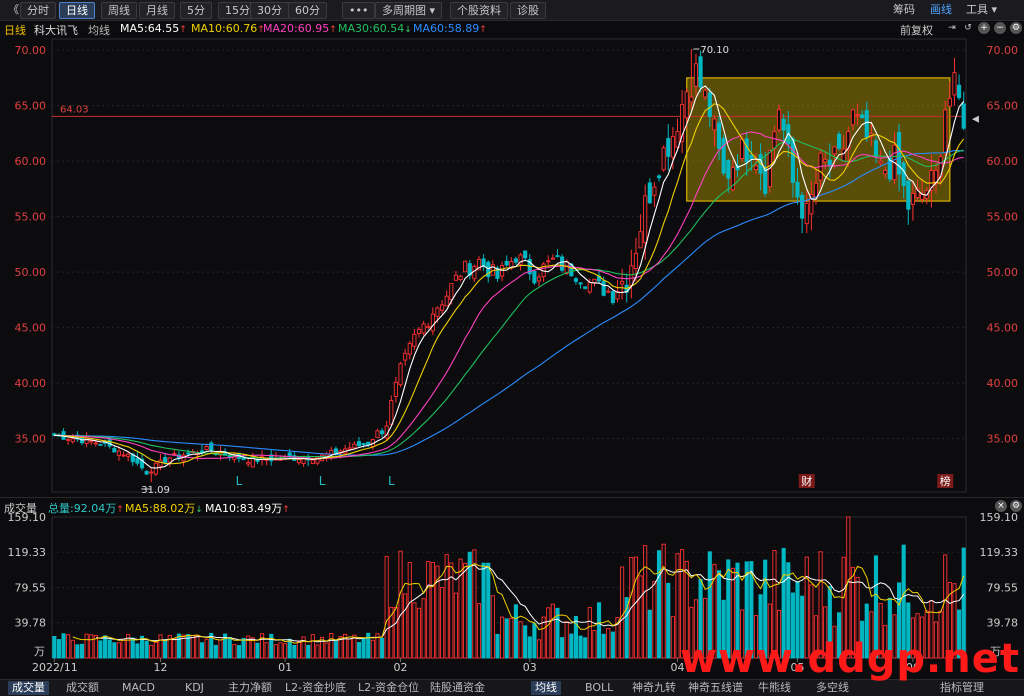 This screenshot has width=1024, height=696. I want to click on ma-indicator-title: 均线, so click(99, 30).